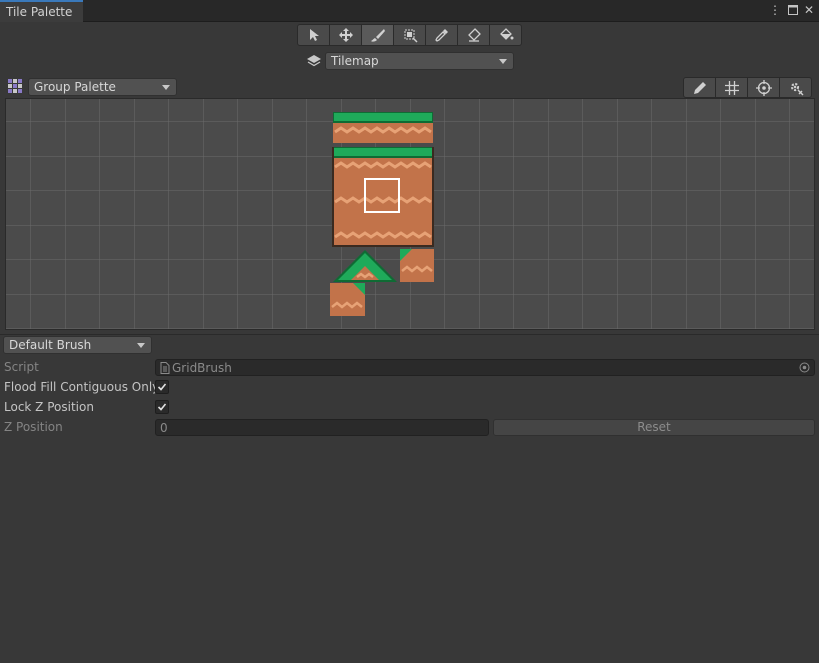  Describe the element at coordinates (409, 11) in the screenshot. I see `window-titlebar: Tile Palette ⋮ ✕` at that location.